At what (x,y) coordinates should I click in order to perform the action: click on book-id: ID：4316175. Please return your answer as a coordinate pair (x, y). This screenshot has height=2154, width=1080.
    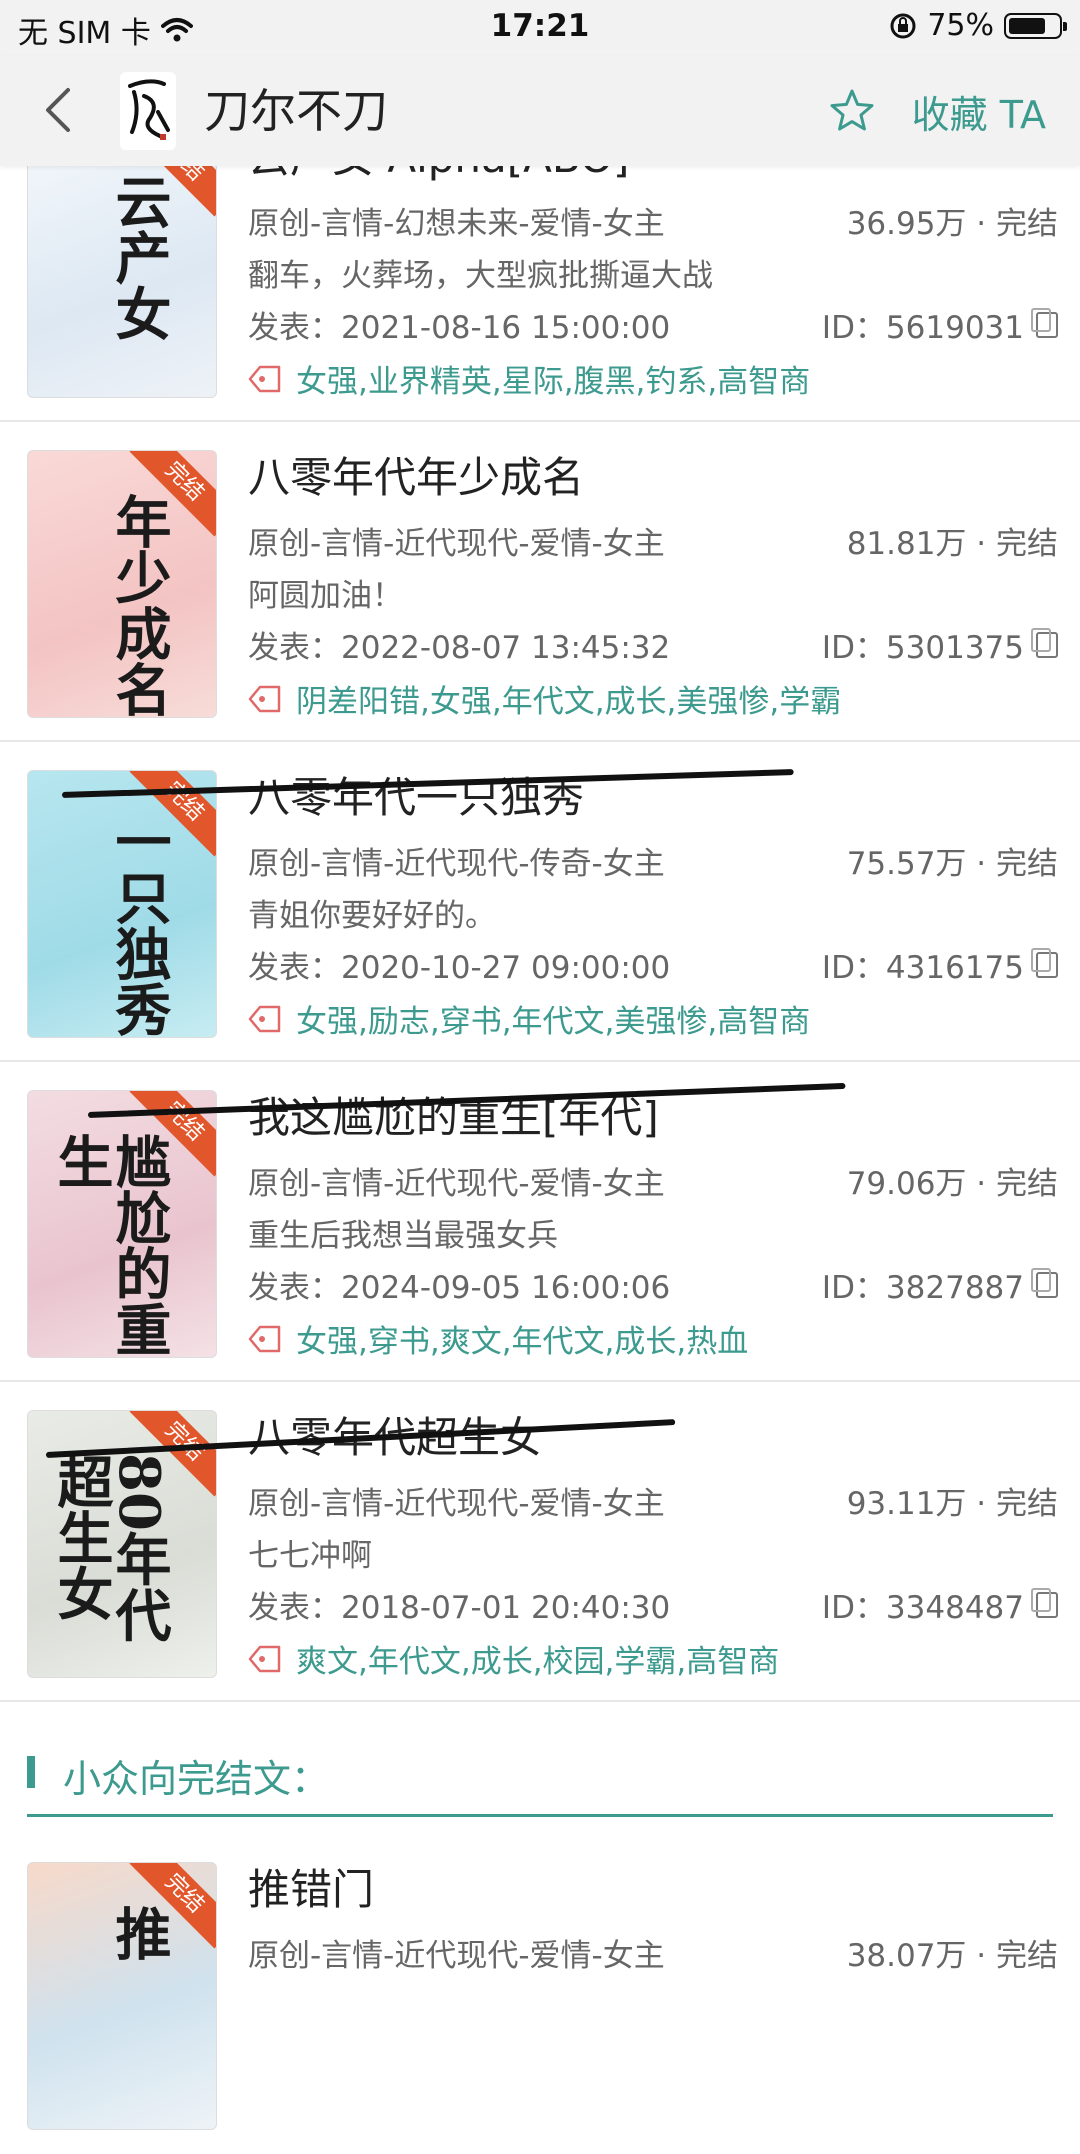
    Looking at the image, I should click on (940, 964).